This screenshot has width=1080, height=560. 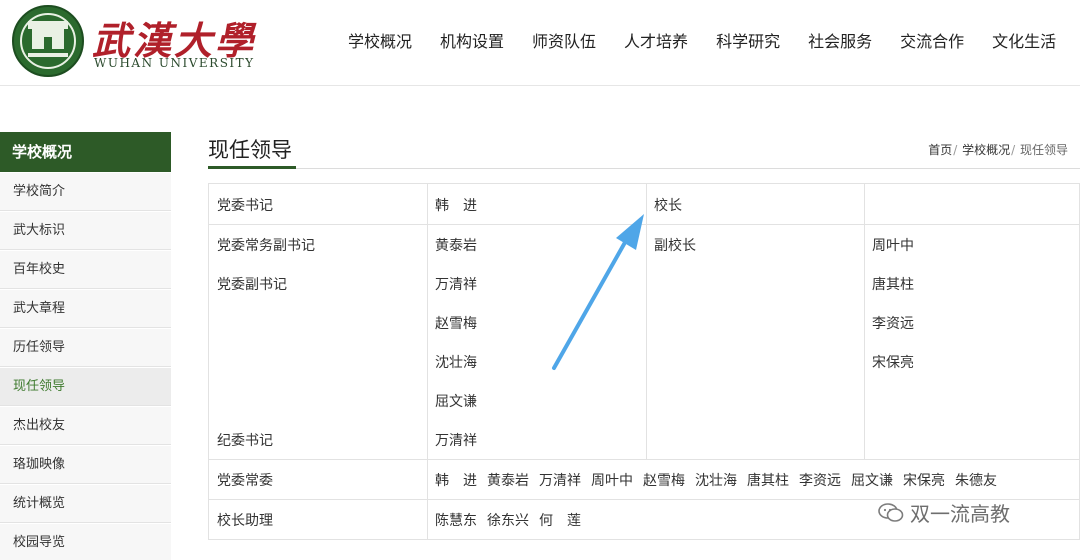 I want to click on nav-item-overview: 学校概况, so click(x=380, y=40).